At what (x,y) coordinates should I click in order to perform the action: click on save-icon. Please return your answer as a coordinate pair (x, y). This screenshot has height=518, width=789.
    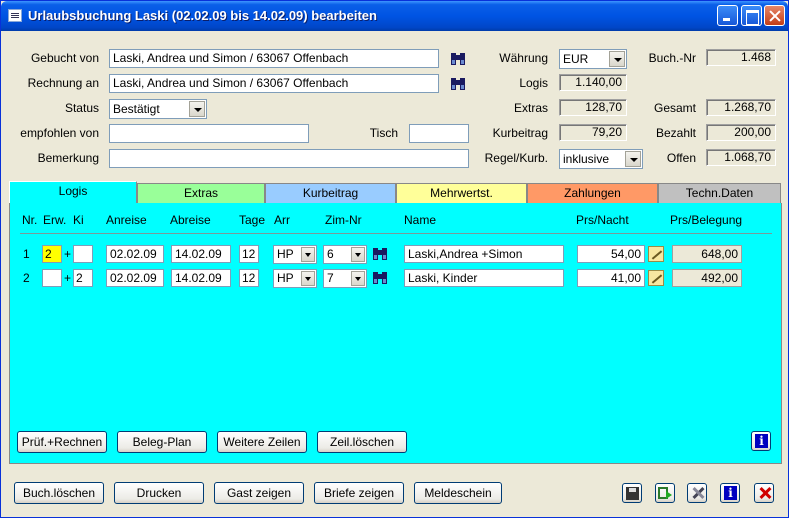
    Looking at the image, I should click on (632, 493).